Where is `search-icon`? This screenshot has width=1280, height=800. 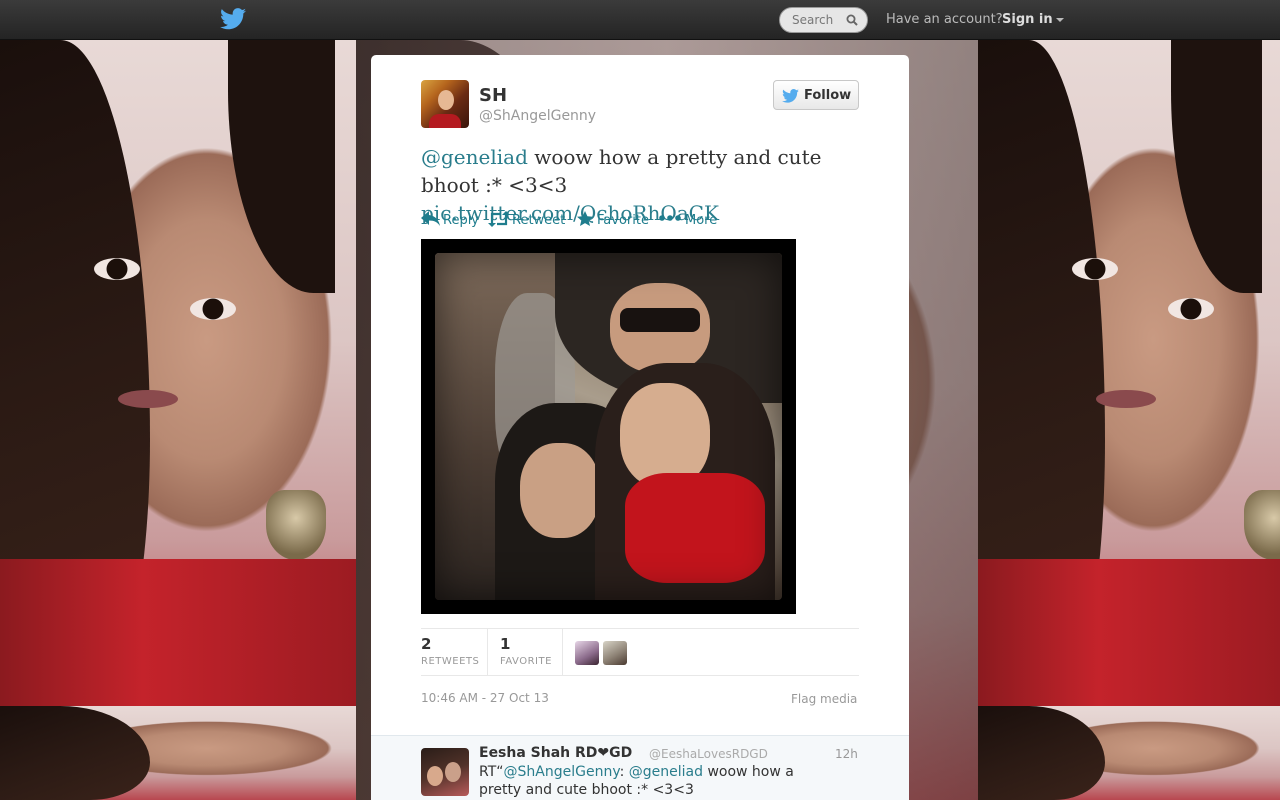 search-icon is located at coordinates (852, 20).